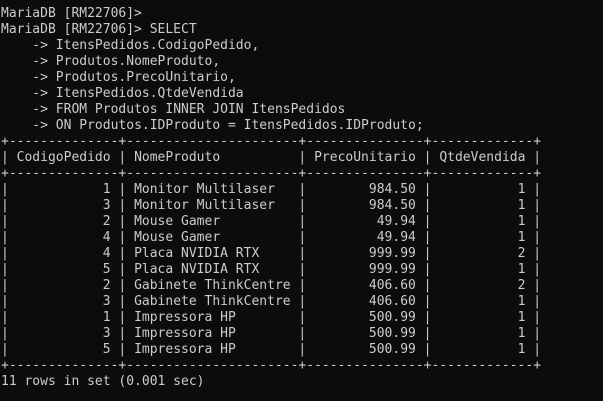 The width and height of the screenshot is (603, 401). Describe the element at coordinates (271, 269) in the screenshot. I see `table-row: | 5 | Placa NVIDIA RTX | 999.99 | 1 |` at that location.